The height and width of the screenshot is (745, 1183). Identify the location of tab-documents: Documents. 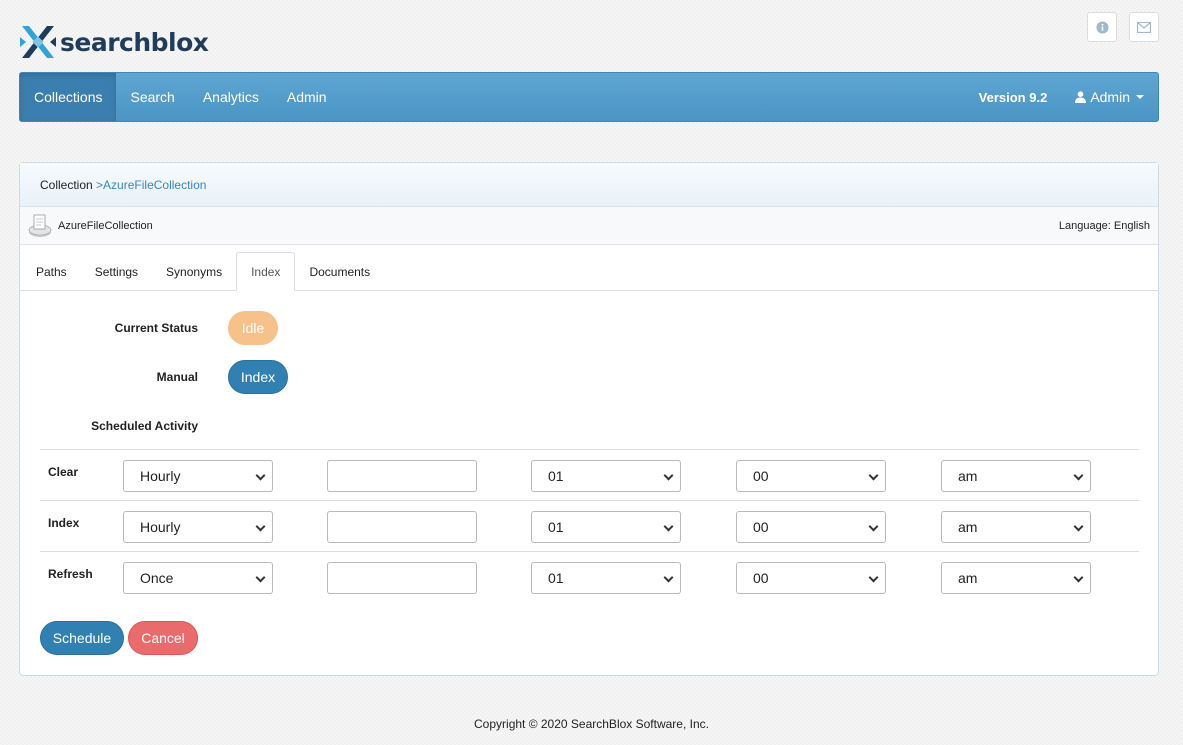
(339, 272).